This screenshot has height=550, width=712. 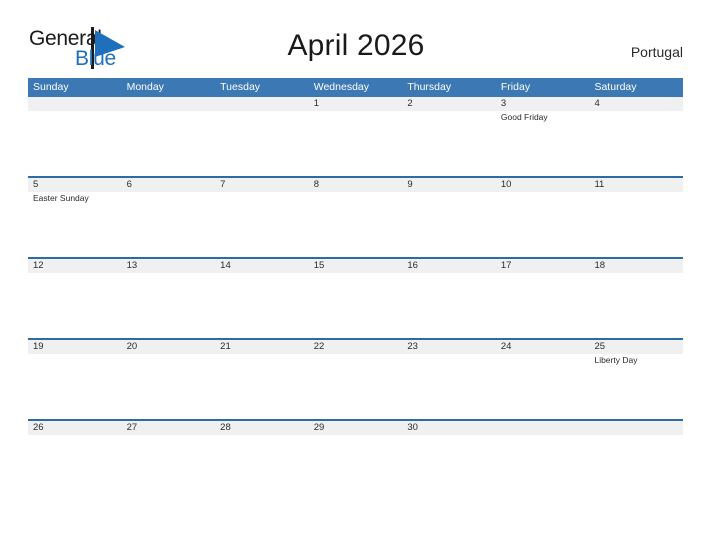 What do you see at coordinates (169, 185) in the screenshot?
I see `day-number-6: 6` at bounding box center [169, 185].